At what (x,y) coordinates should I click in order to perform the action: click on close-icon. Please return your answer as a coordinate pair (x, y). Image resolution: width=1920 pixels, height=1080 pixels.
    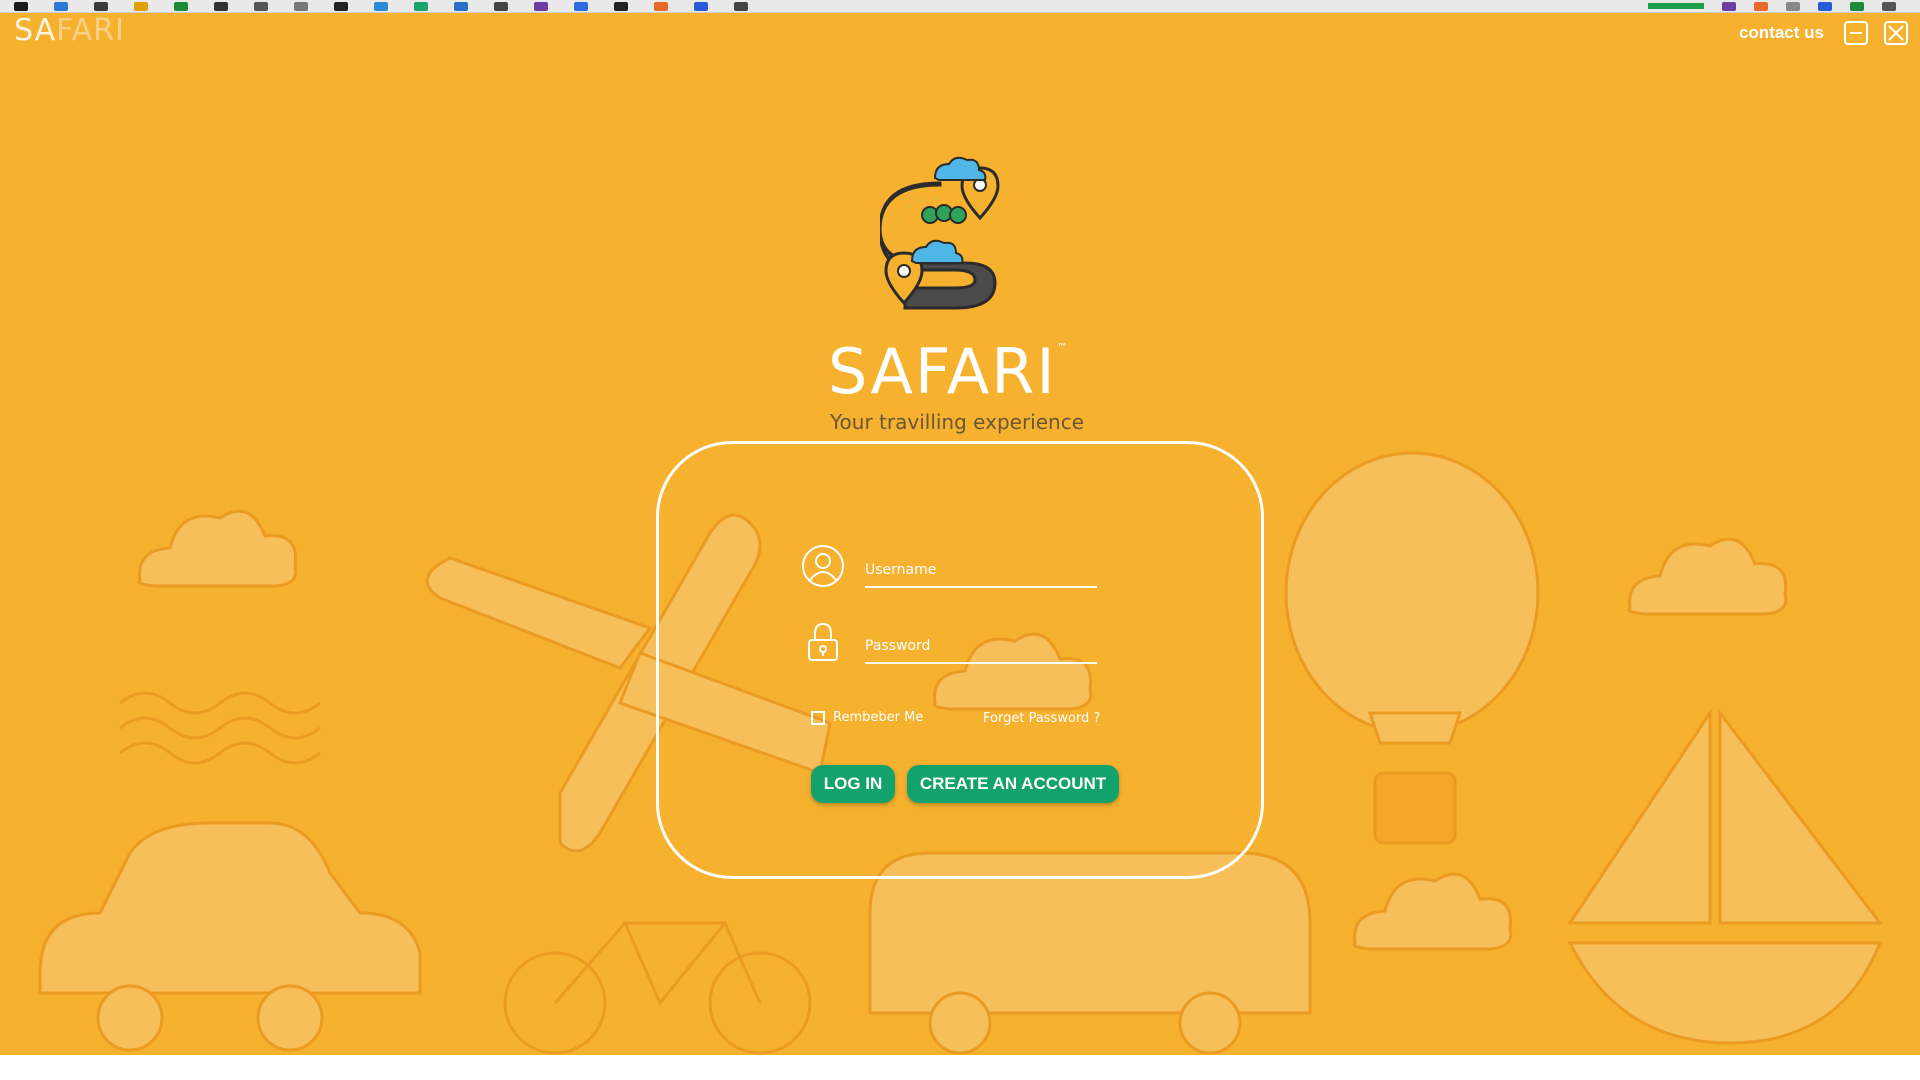
    Looking at the image, I should click on (1896, 33).